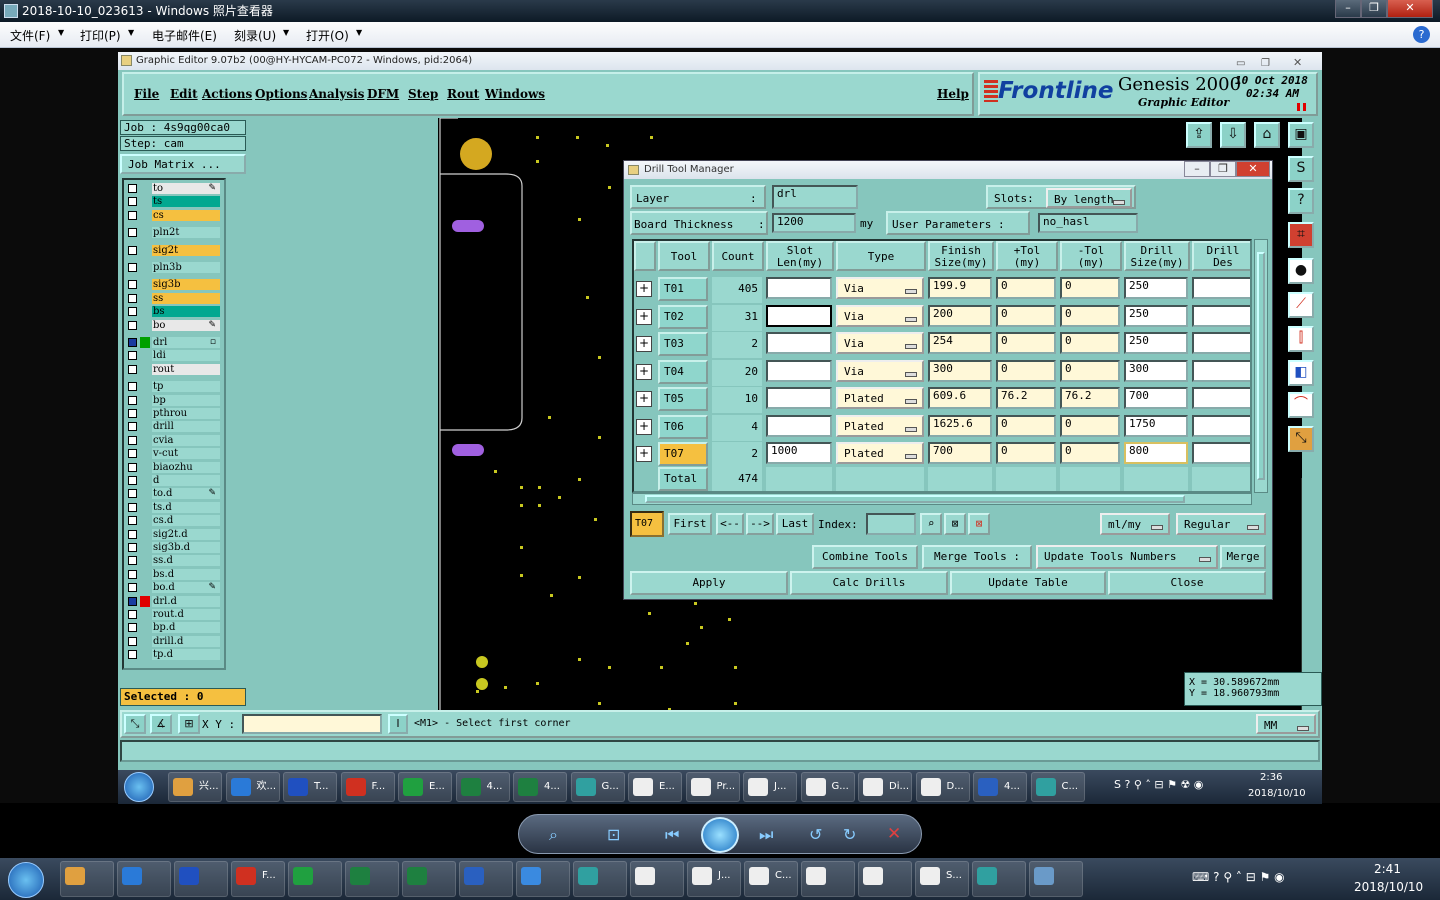  What do you see at coordinates (173, 414) in the screenshot?
I see `layer-row-pthrou: pthrou` at bounding box center [173, 414].